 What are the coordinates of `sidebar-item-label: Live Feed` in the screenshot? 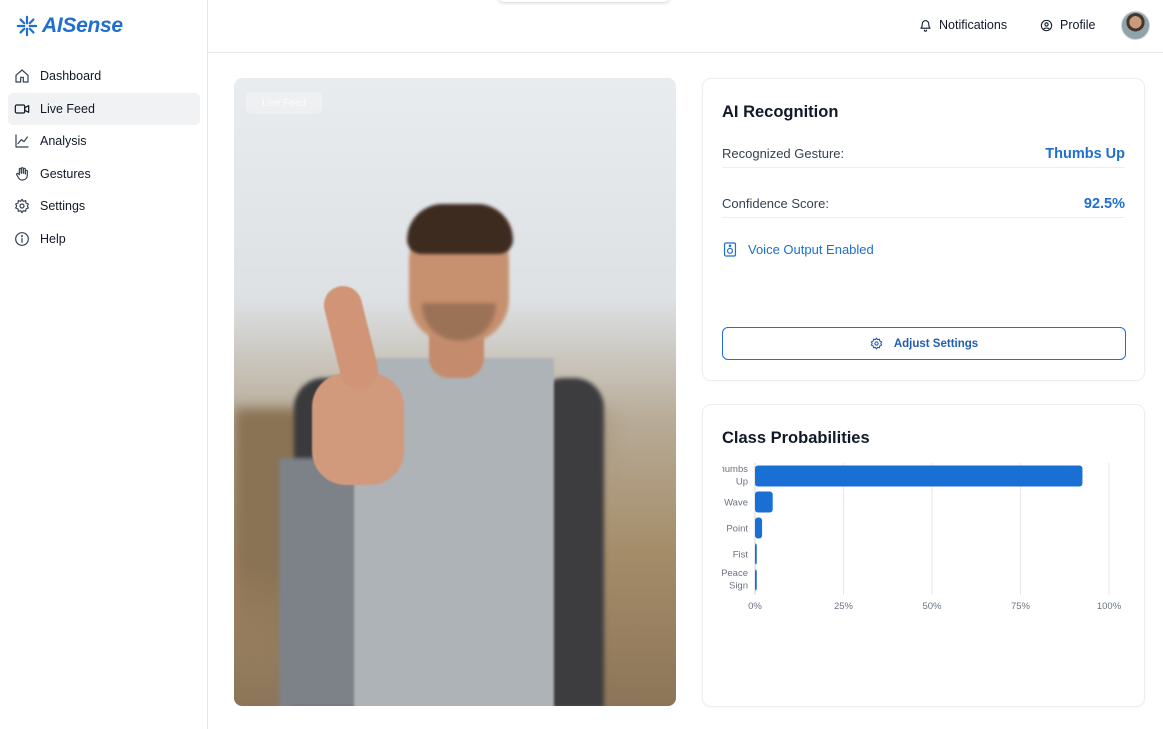 It's located at (67, 108).